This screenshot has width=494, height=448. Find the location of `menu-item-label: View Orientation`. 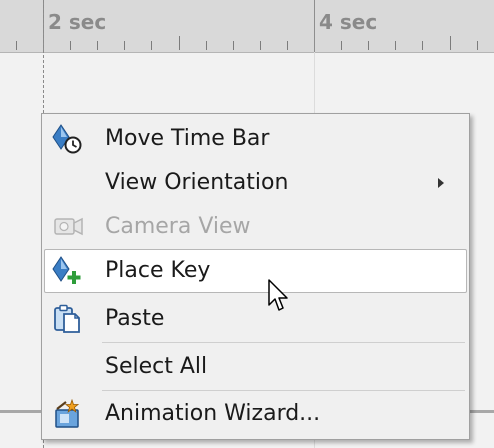

menu-item-label: View Orientation is located at coordinates (197, 182).